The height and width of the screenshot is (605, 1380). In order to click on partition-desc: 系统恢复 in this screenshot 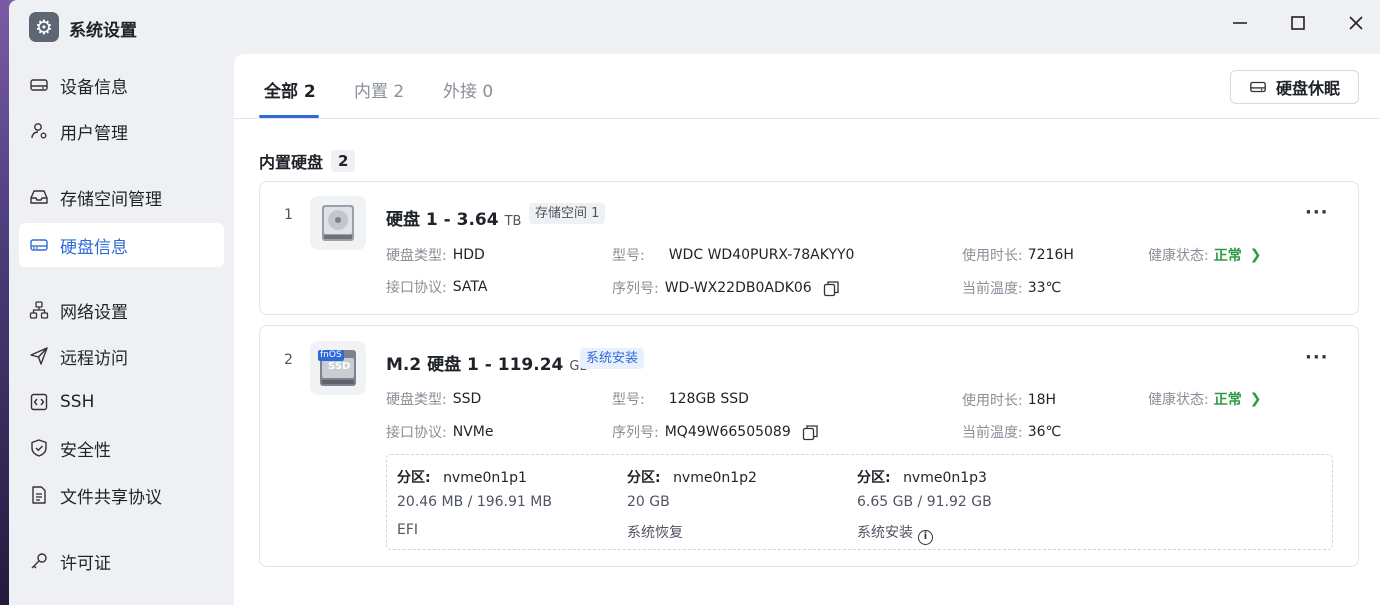, I will do `click(655, 533)`.